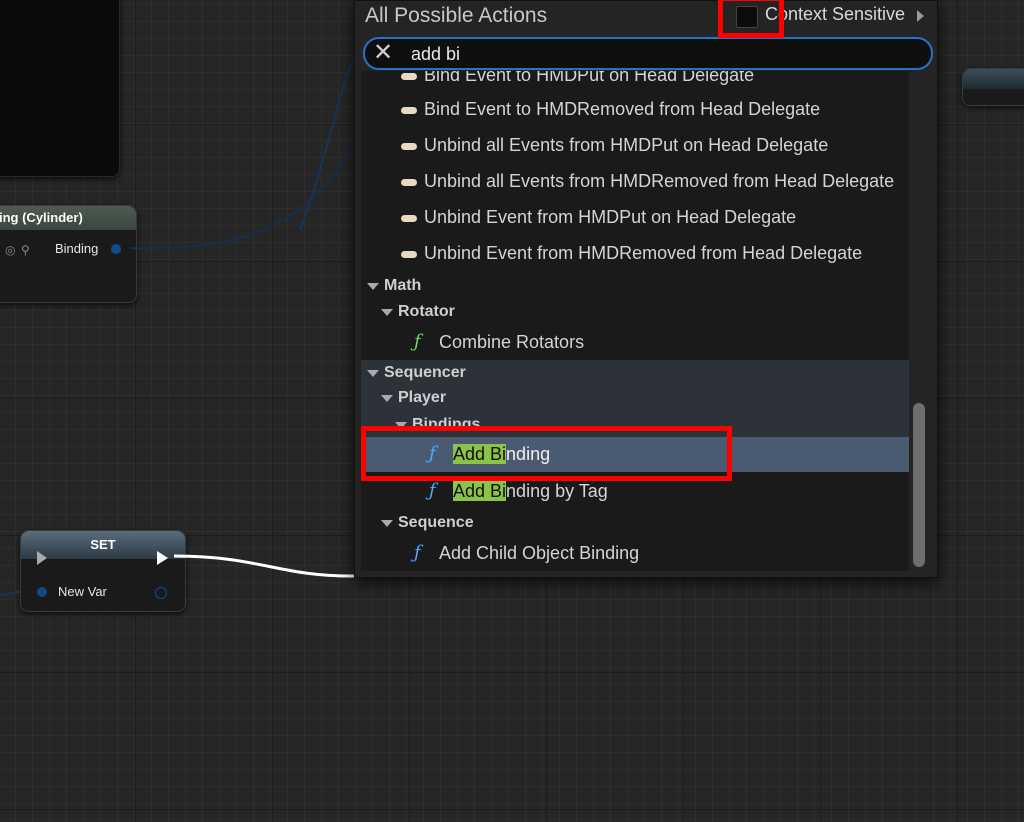  I want to click on list-scrollbar, so click(919, 485).